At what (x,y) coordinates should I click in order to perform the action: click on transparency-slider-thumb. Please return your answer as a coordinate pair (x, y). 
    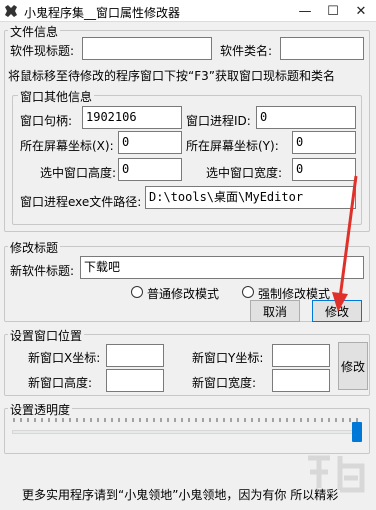
    Looking at the image, I should click on (357, 432).